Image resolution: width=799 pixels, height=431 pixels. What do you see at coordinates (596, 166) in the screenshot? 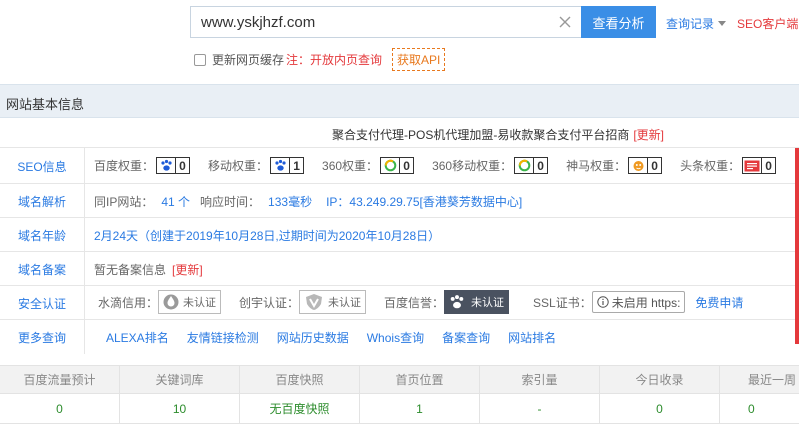
I see `shenma-weight-label: 神马权重：` at bounding box center [596, 166].